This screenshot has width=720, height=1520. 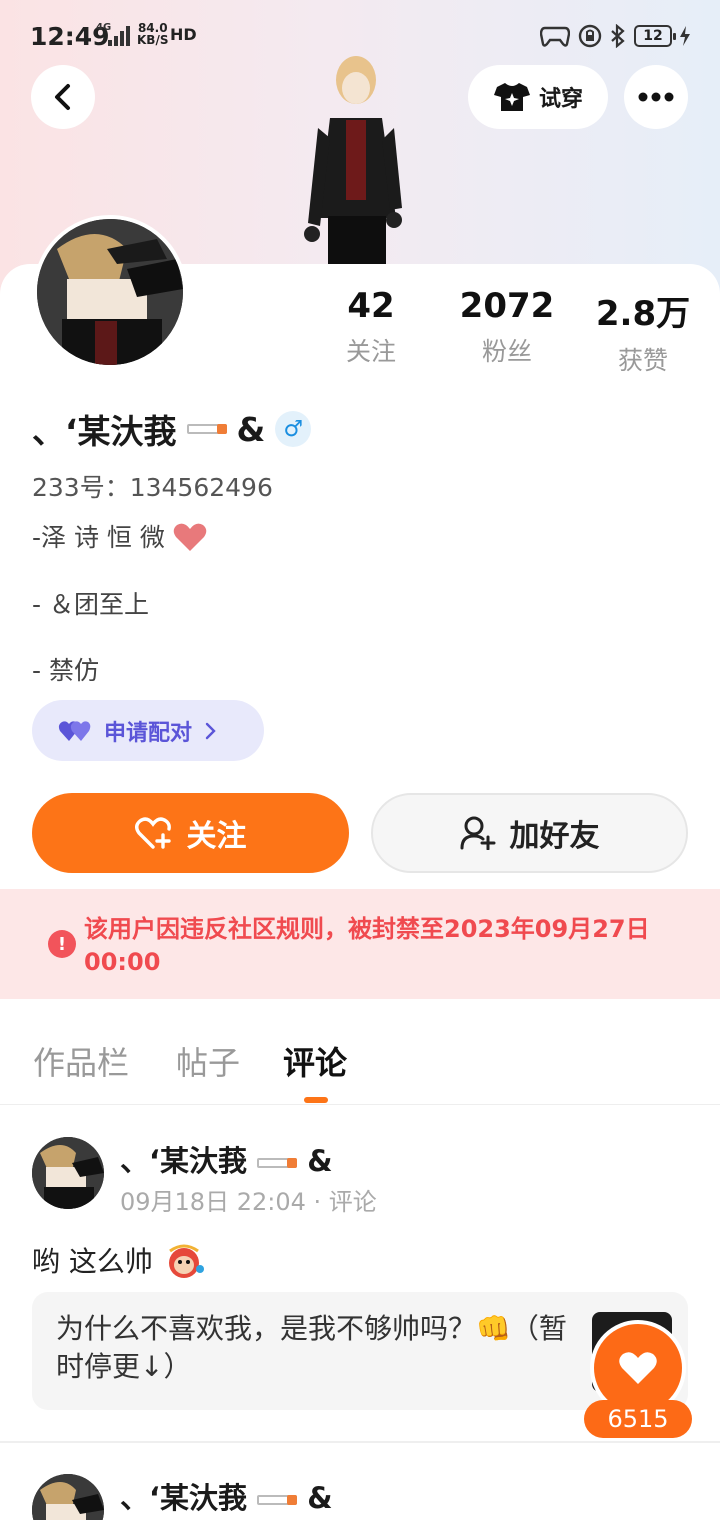 What do you see at coordinates (371, 327) in the screenshot?
I see `stat-following: 42 关注` at bounding box center [371, 327].